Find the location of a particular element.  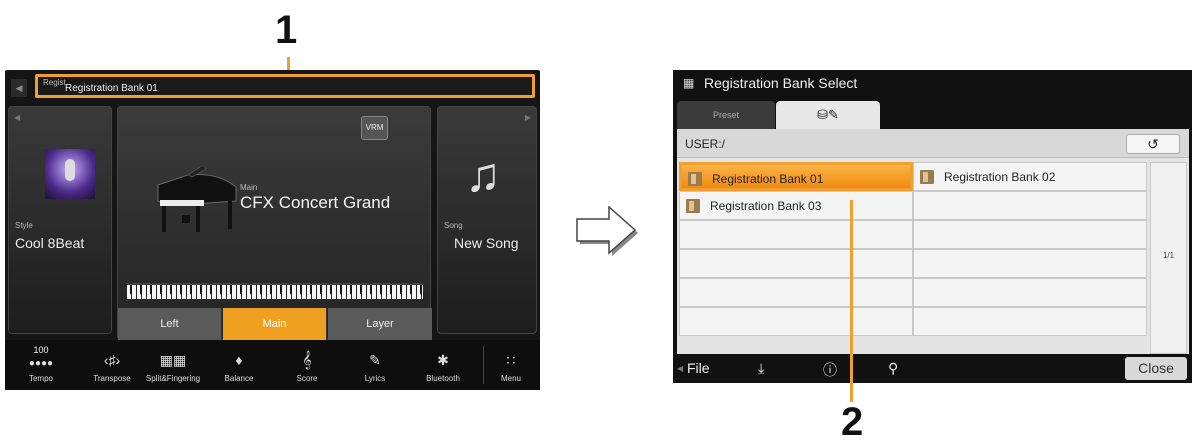

score-button: 𝄞 Score is located at coordinates (307, 365).